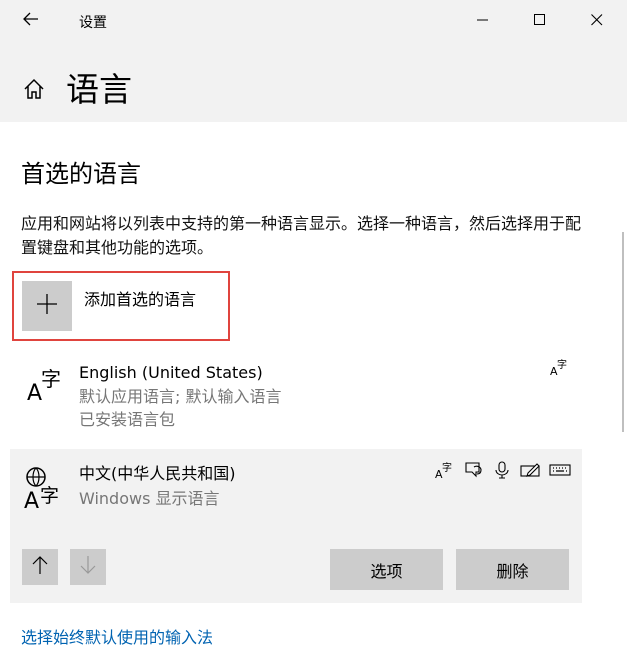 This screenshot has width=627, height=648. I want to click on home-icon, so click(34, 91).